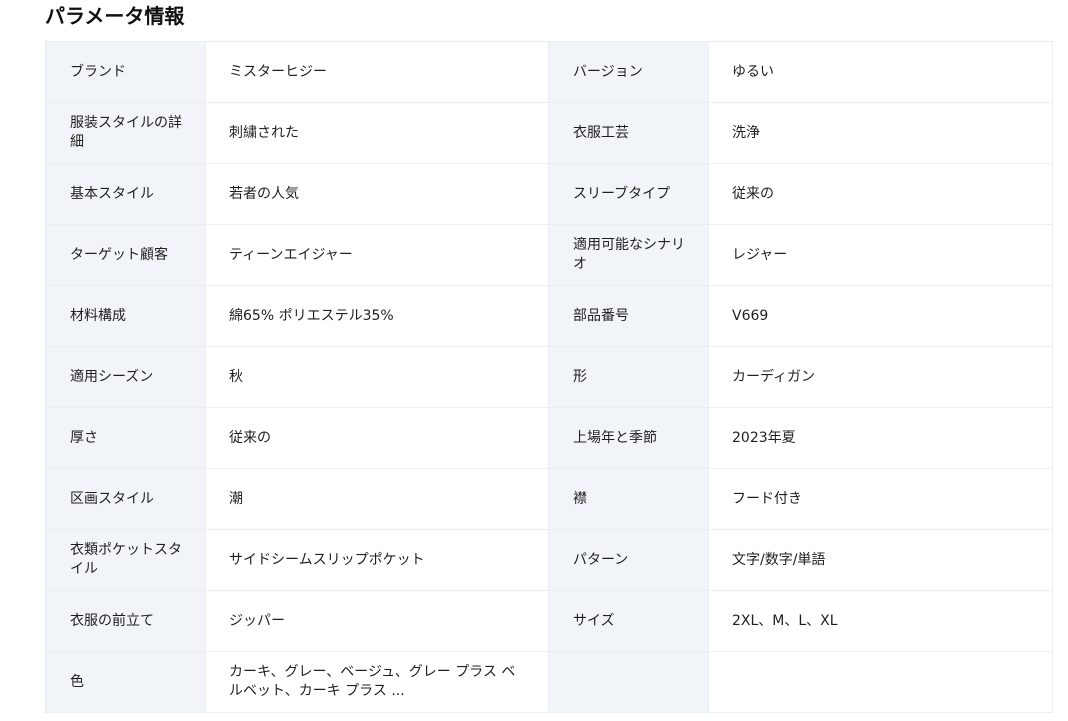 This screenshot has height=721, width=1068. Describe the element at coordinates (881, 560) in the screenshot. I see `param-value: 文字/数字/単語` at that location.